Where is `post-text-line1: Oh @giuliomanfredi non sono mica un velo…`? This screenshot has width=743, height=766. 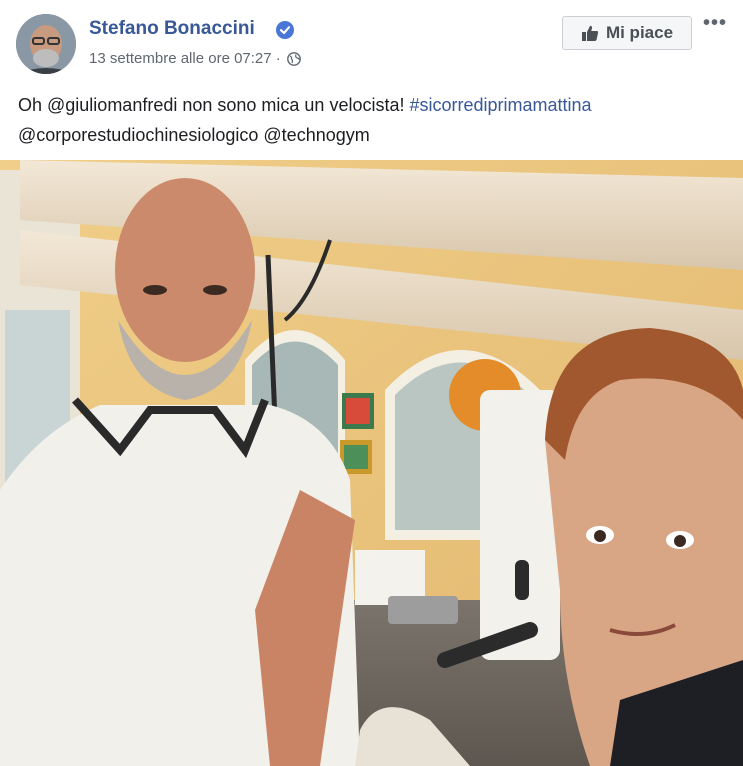
post-text-line1: Oh @giuliomanfredi non sono mica un velo… is located at coordinates (214, 105).